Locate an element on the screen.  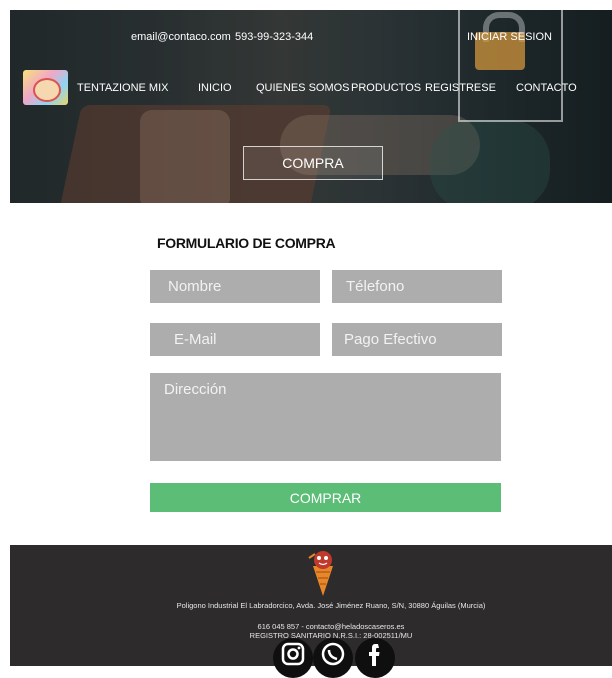
direccion-textarea: Dirección is located at coordinates (325, 417).